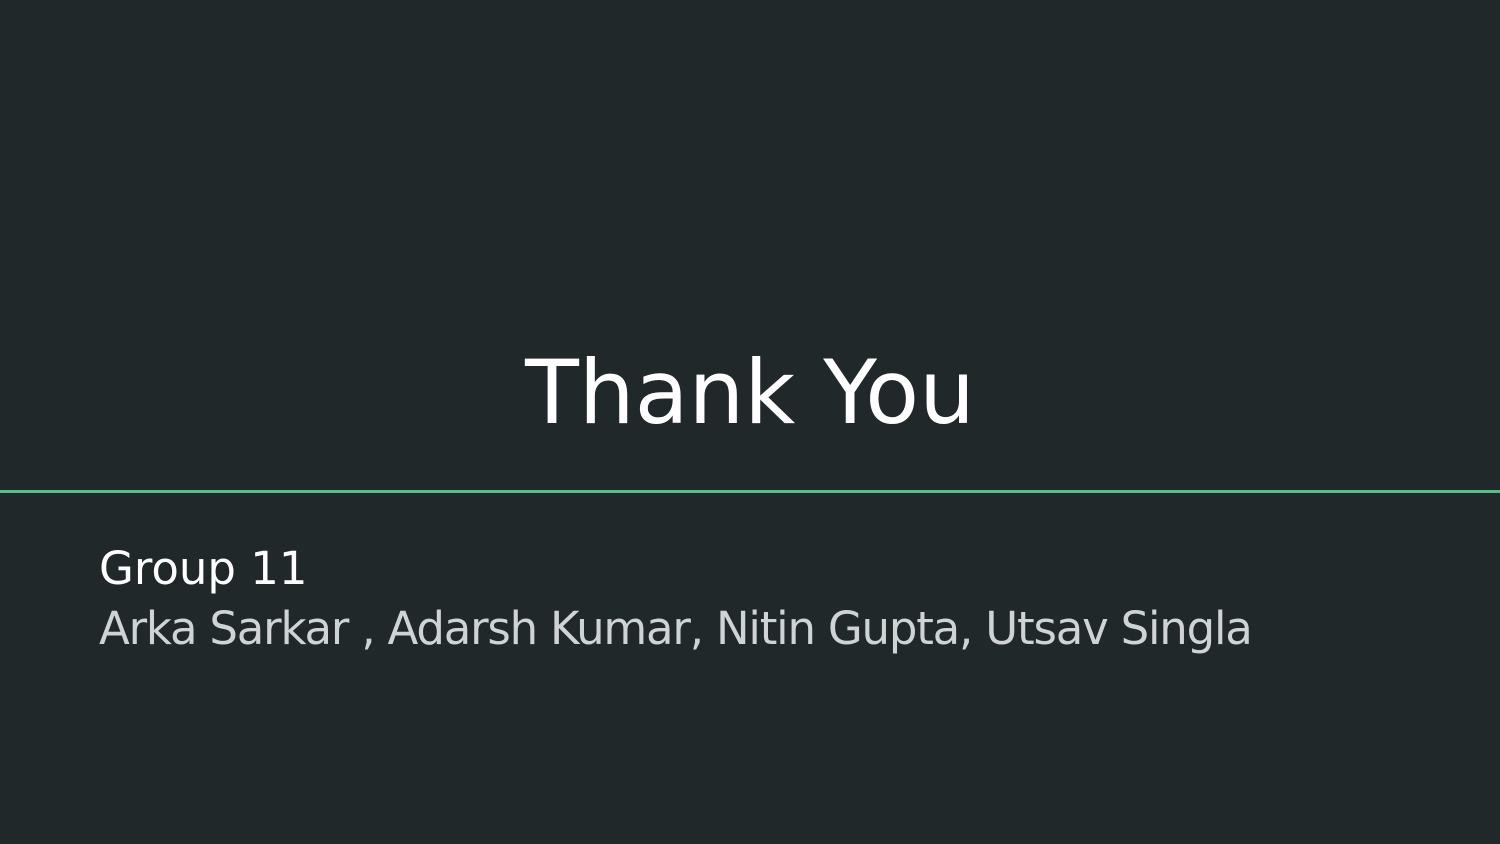 The width and height of the screenshot is (1500, 844). What do you see at coordinates (750, 491) in the screenshot?
I see `accent-divider` at bounding box center [750, 491].